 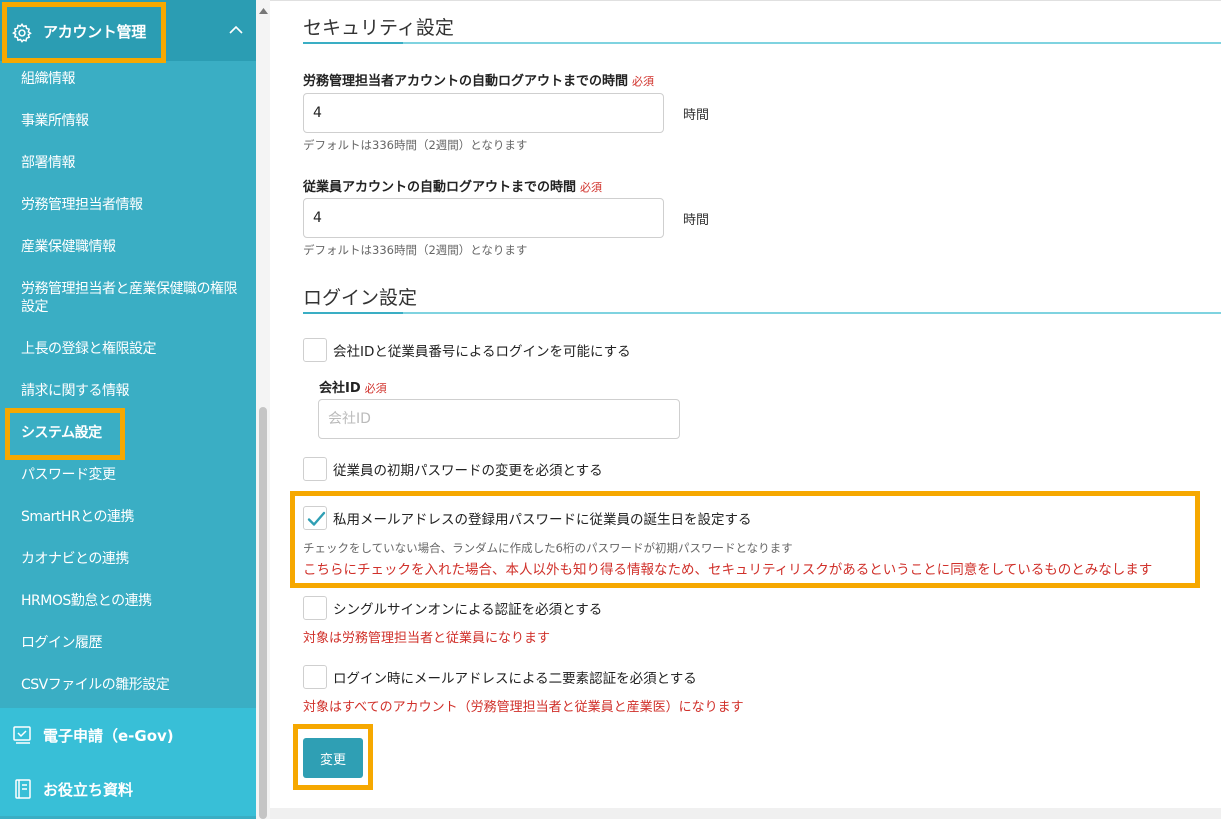 What do you see at coordinates (55, 121) in the screenshot?
I see `sidebar-item-office: 事業所情報` at bounding box center [55, 121].